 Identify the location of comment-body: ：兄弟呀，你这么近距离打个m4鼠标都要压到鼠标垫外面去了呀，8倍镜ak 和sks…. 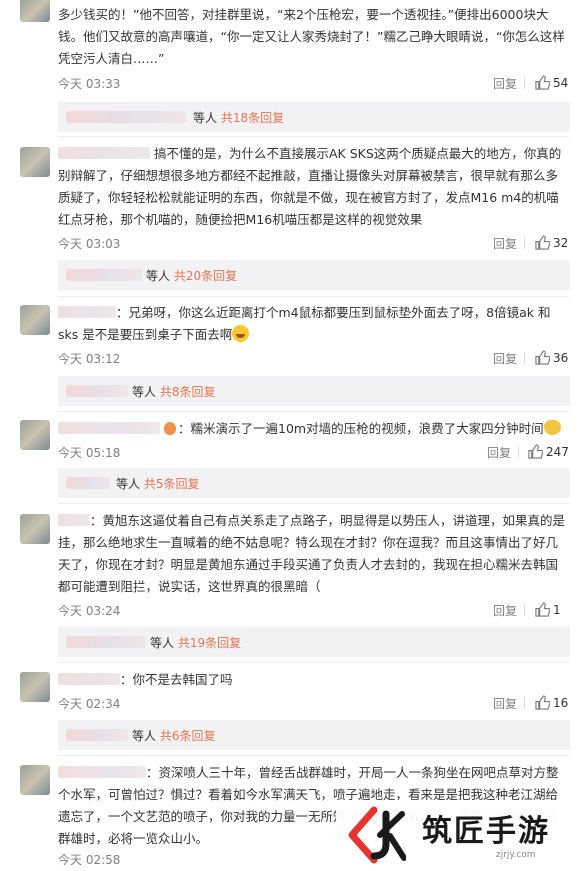
(304, 323).